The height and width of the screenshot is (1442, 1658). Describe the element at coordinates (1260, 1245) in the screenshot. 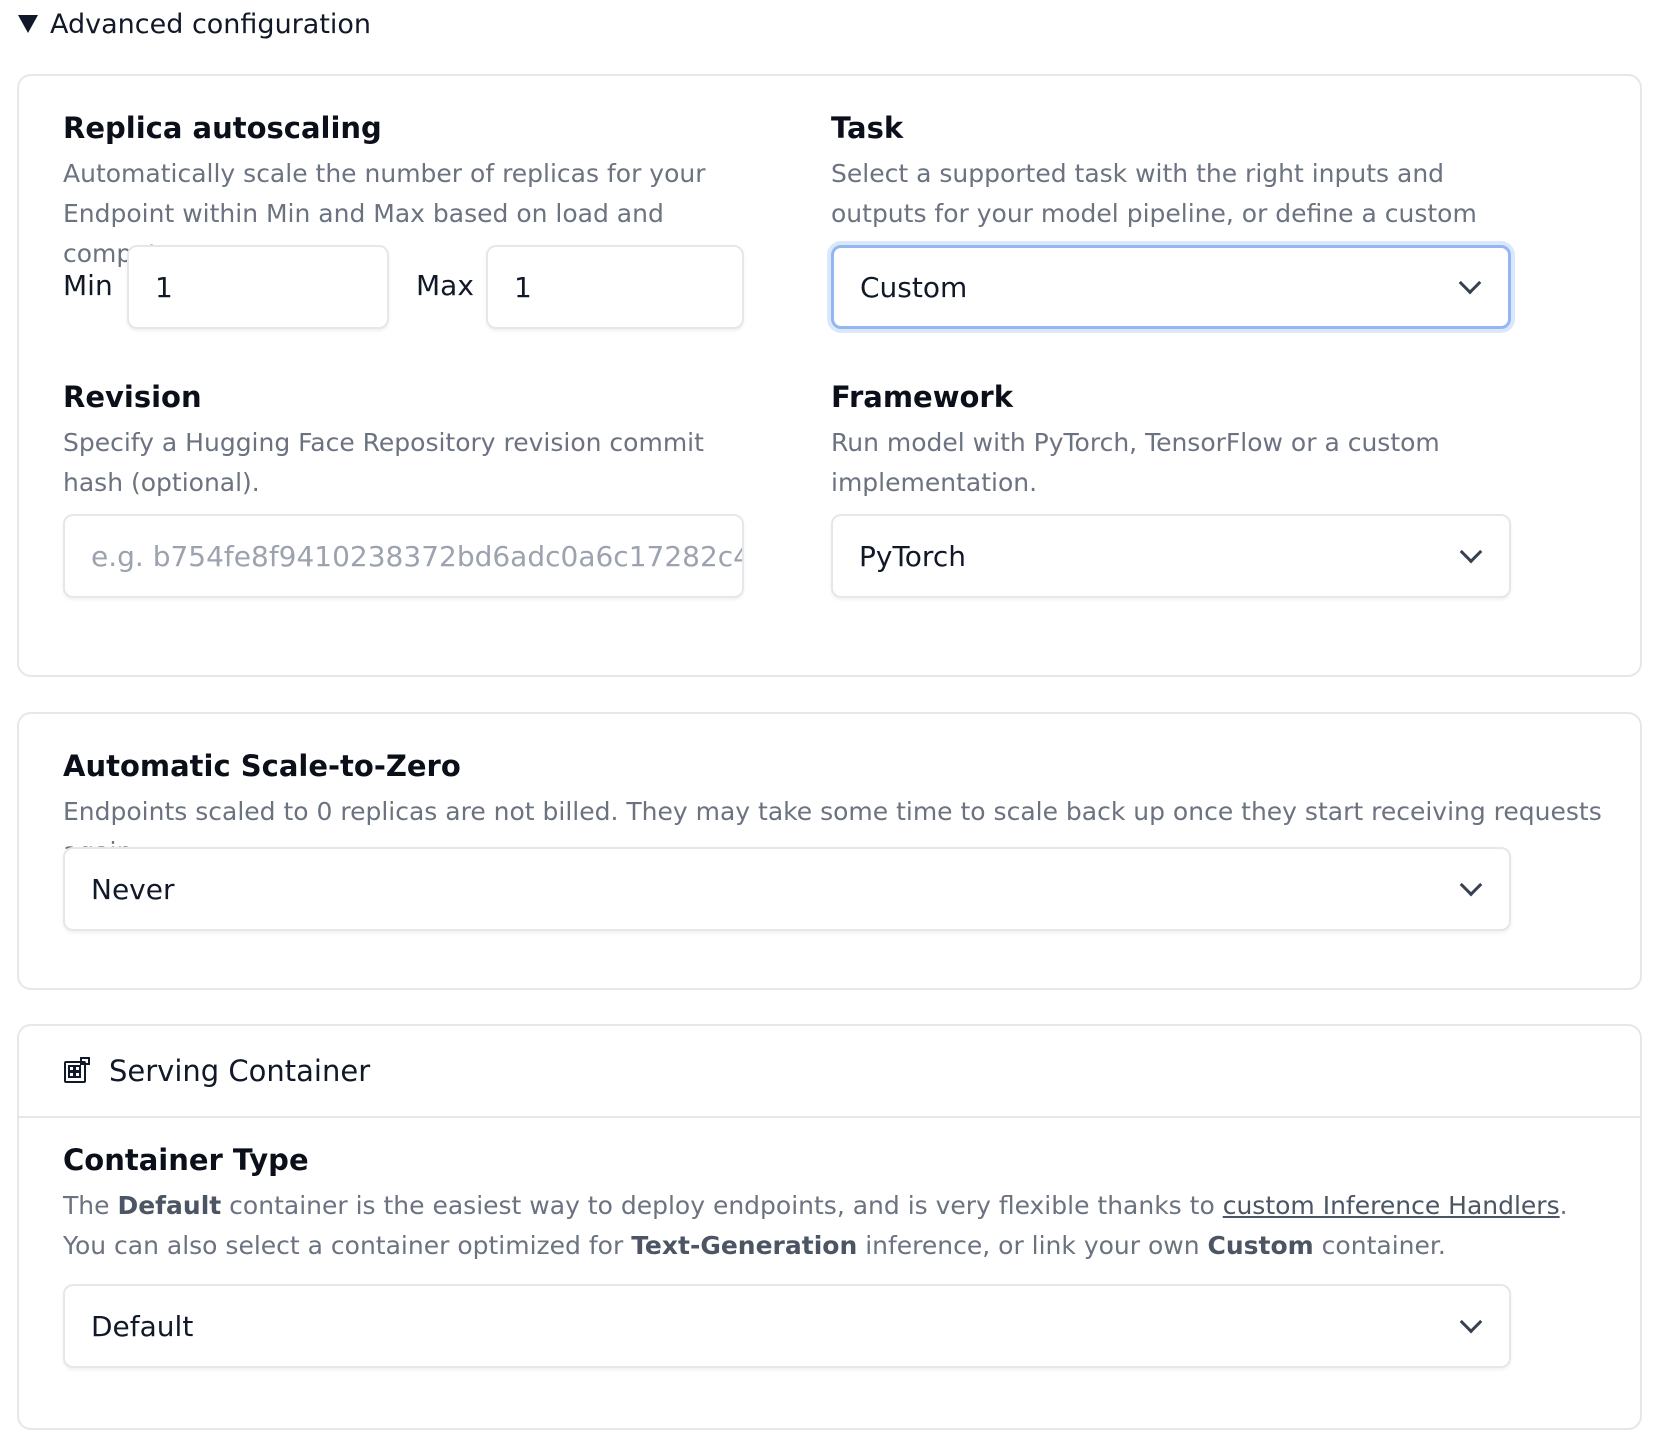

I see `desc-bold-custom: Custom` at that location.